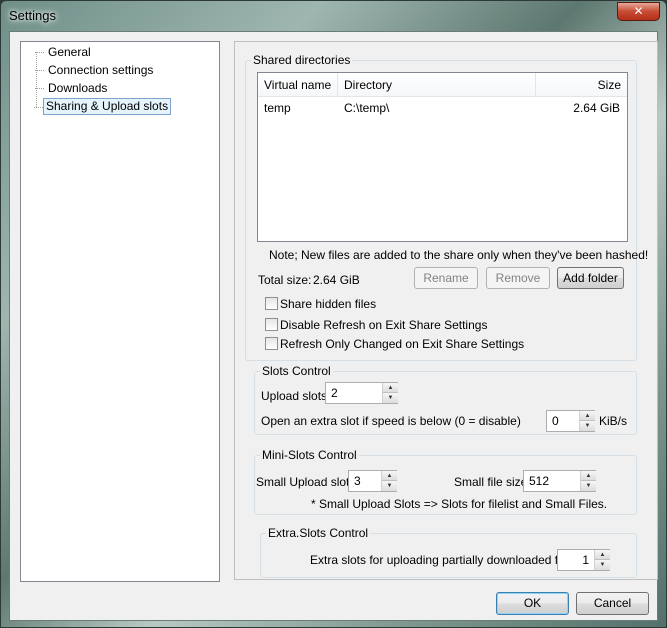 Image resolution: width=667 pixels, height=628 pixels. I want to click on column-header-directory: Directory, so click(437, 85).